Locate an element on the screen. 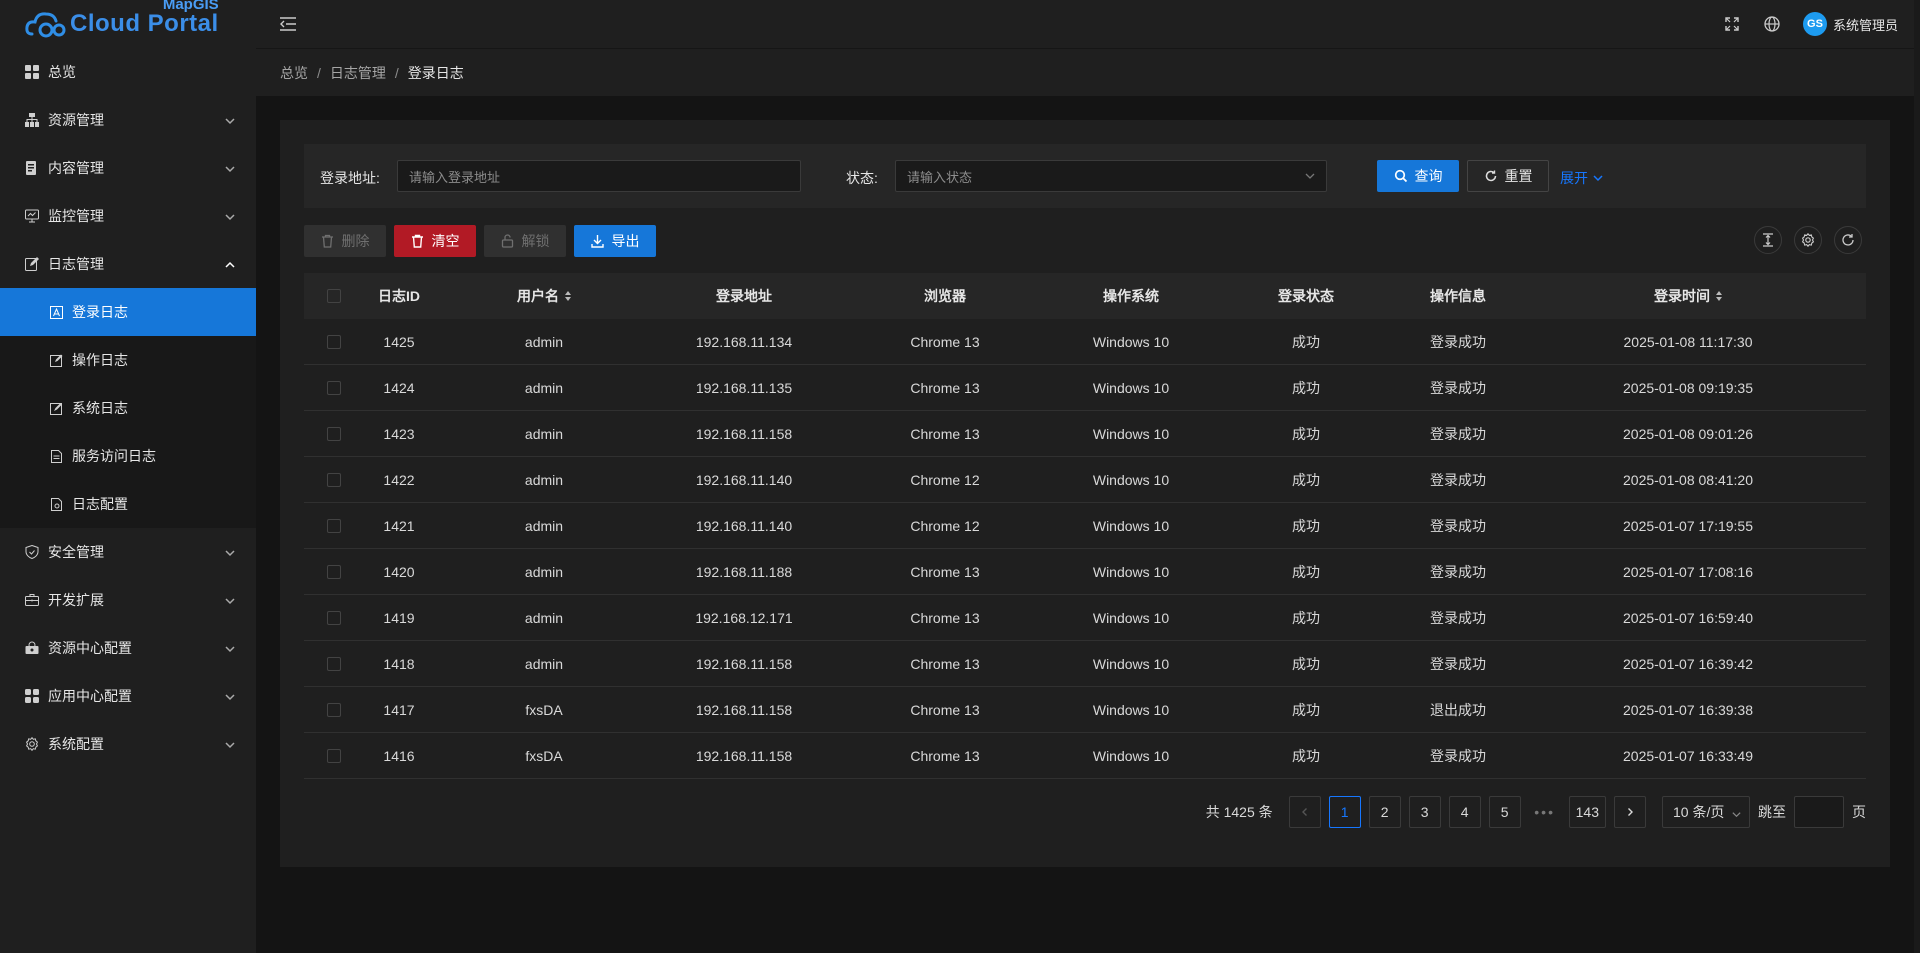 The height and width of the screenshot is (953, 1920). unlock-button-label: 解锁 is located at coordinates (535, 241).